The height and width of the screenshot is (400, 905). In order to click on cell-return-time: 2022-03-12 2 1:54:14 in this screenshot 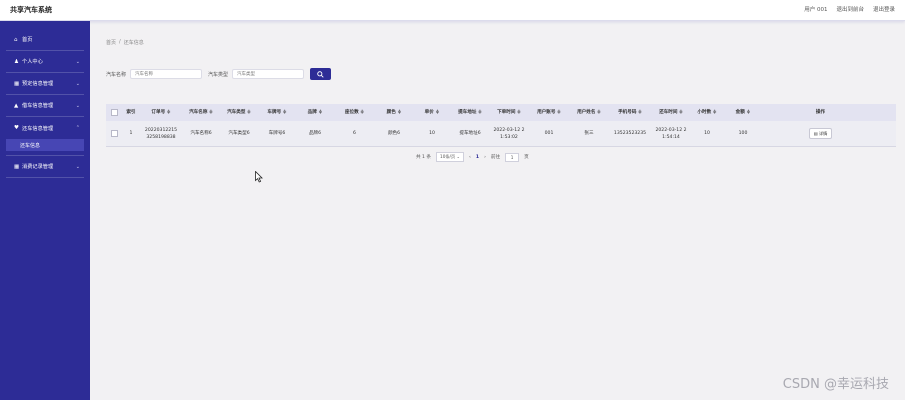, I will do `click(671, 133)`.